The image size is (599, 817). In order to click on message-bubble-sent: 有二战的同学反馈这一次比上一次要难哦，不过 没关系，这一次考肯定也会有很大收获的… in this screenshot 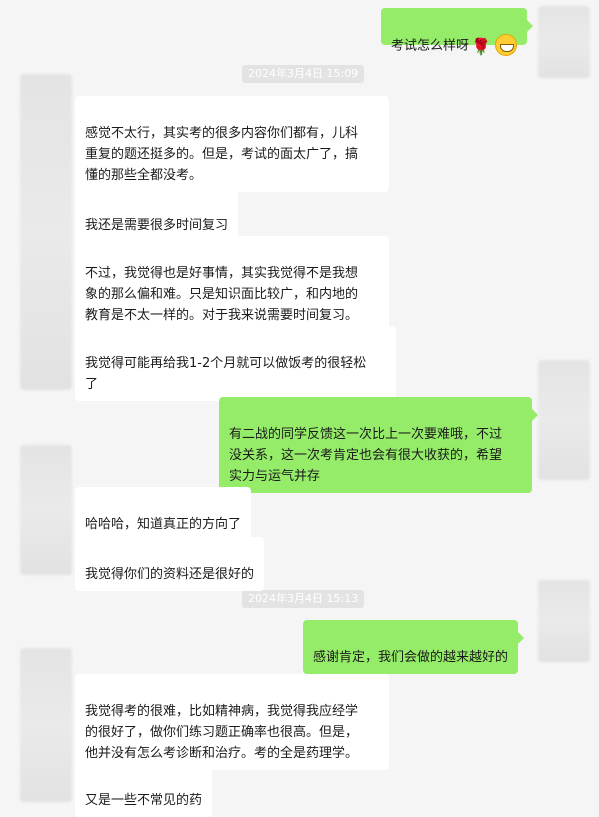, I will do `click(378, 445)`.